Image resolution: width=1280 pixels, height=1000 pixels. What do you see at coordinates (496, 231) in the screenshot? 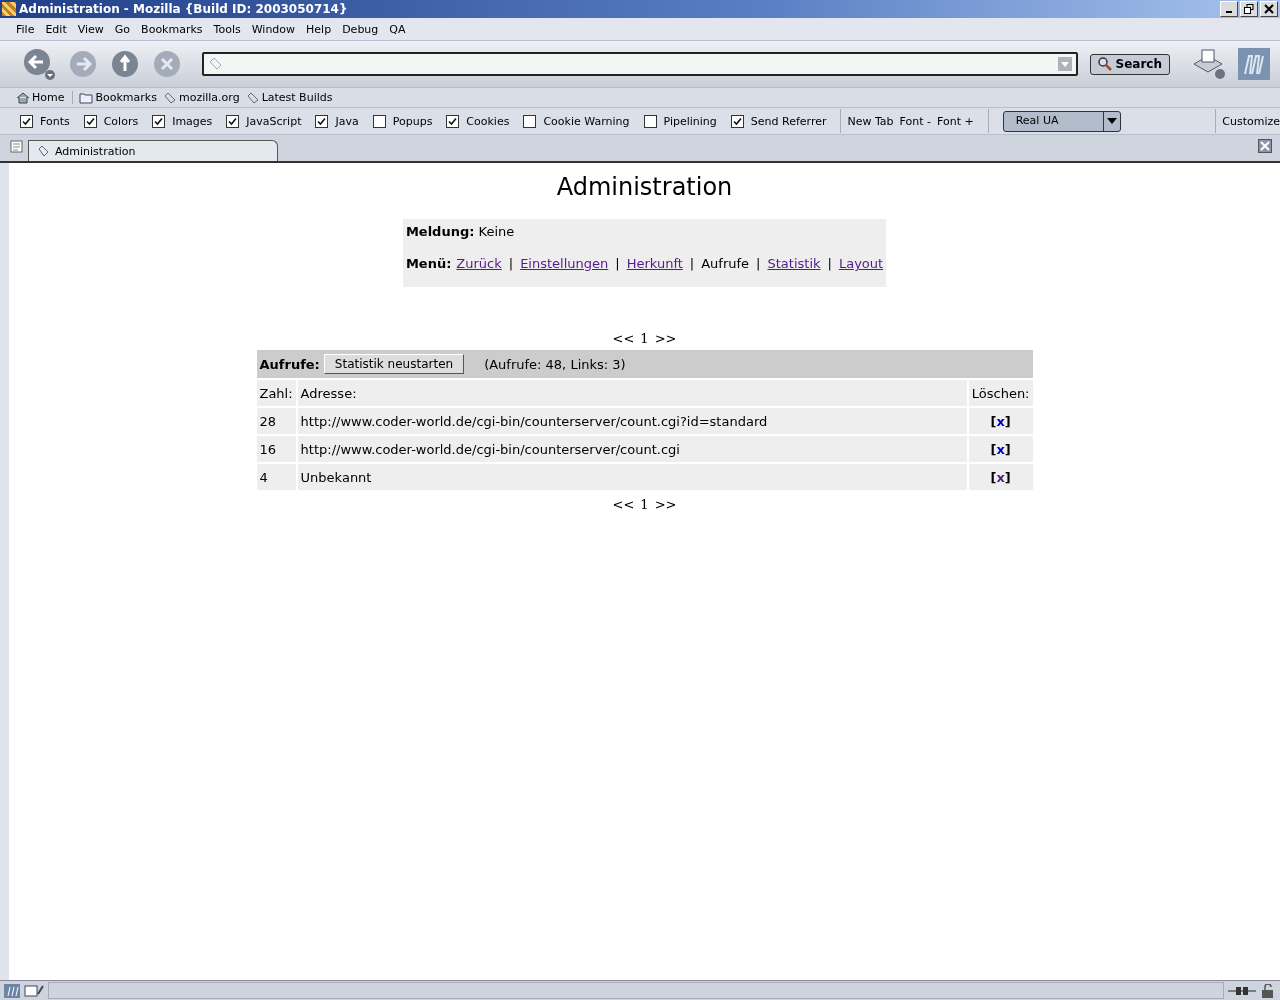
I see `message-text: Keine` at bounding box center [496, 231].